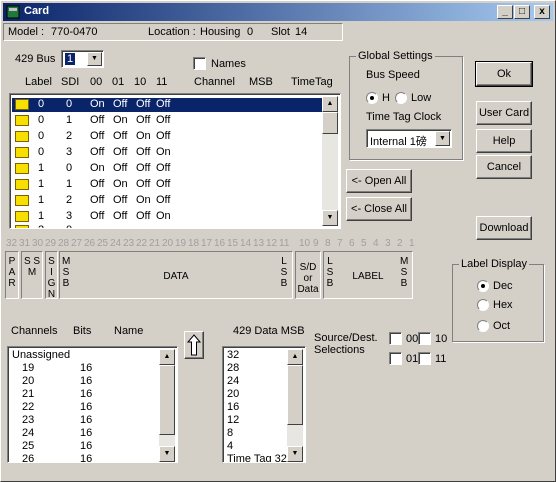 The width and height of the screenshot is (556, 482). I want to click on sd-01-checkbox, so click(395, 358).